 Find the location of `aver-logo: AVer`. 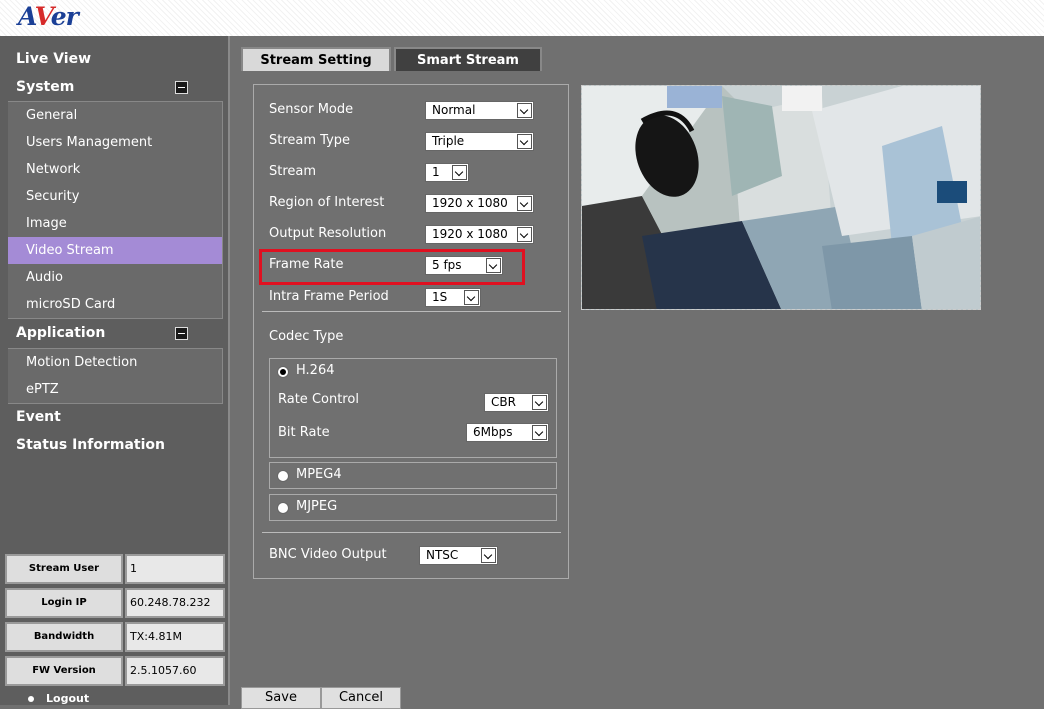

aver-logo: AVer is located at coordinates (48, 16).